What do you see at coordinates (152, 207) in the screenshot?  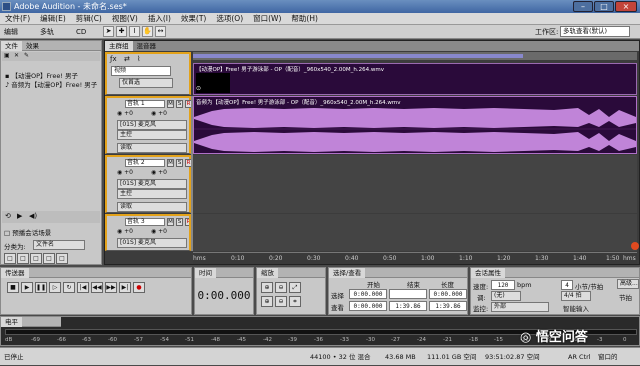 I see `automation-select: 读取` at bounding box center [152, 207].